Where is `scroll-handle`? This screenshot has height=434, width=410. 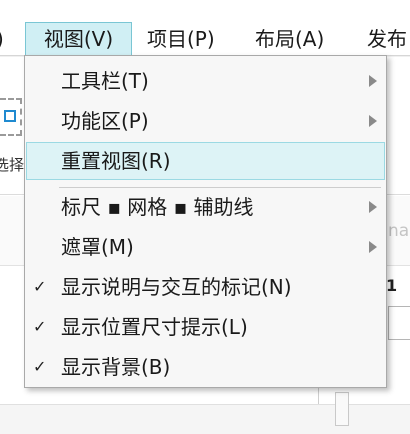
scroll-handle is located at coordinates (342, 409).